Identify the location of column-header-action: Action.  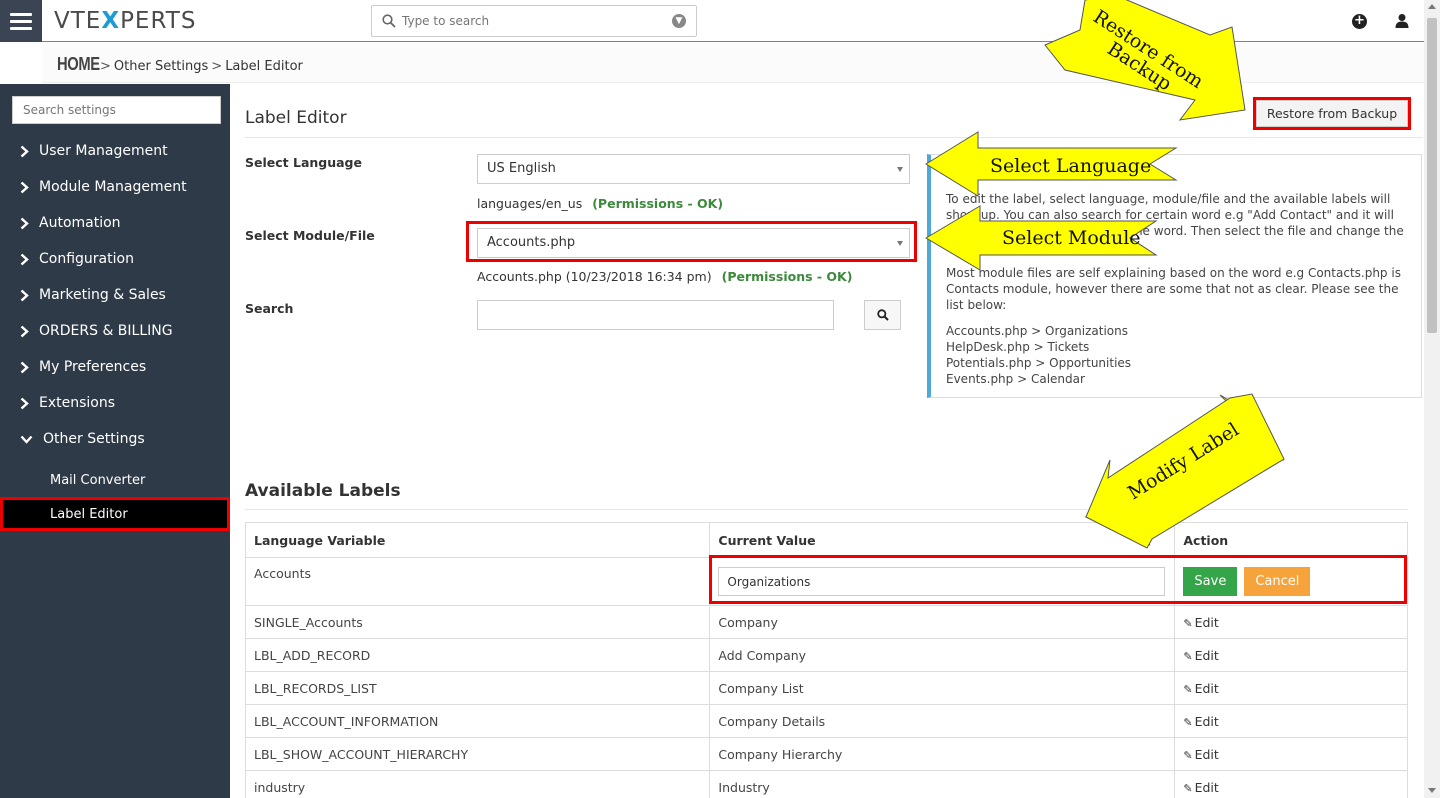
(1291, 540).